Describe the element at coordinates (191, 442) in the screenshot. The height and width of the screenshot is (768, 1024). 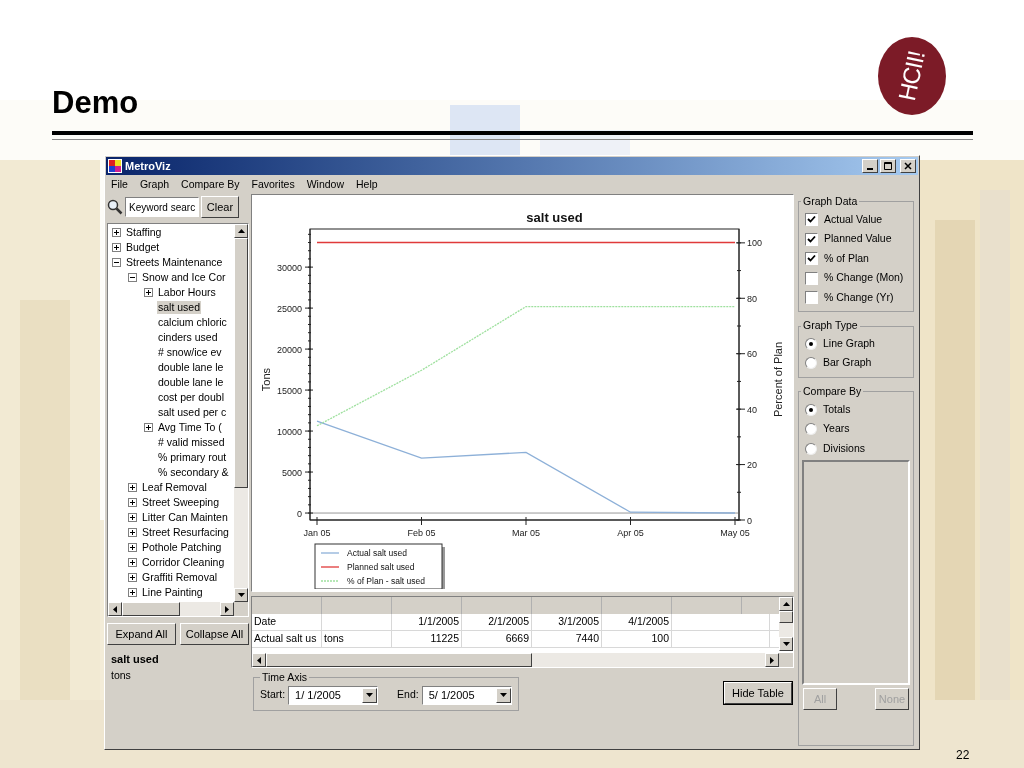
I see `tree-item: # valid missed` at that location.